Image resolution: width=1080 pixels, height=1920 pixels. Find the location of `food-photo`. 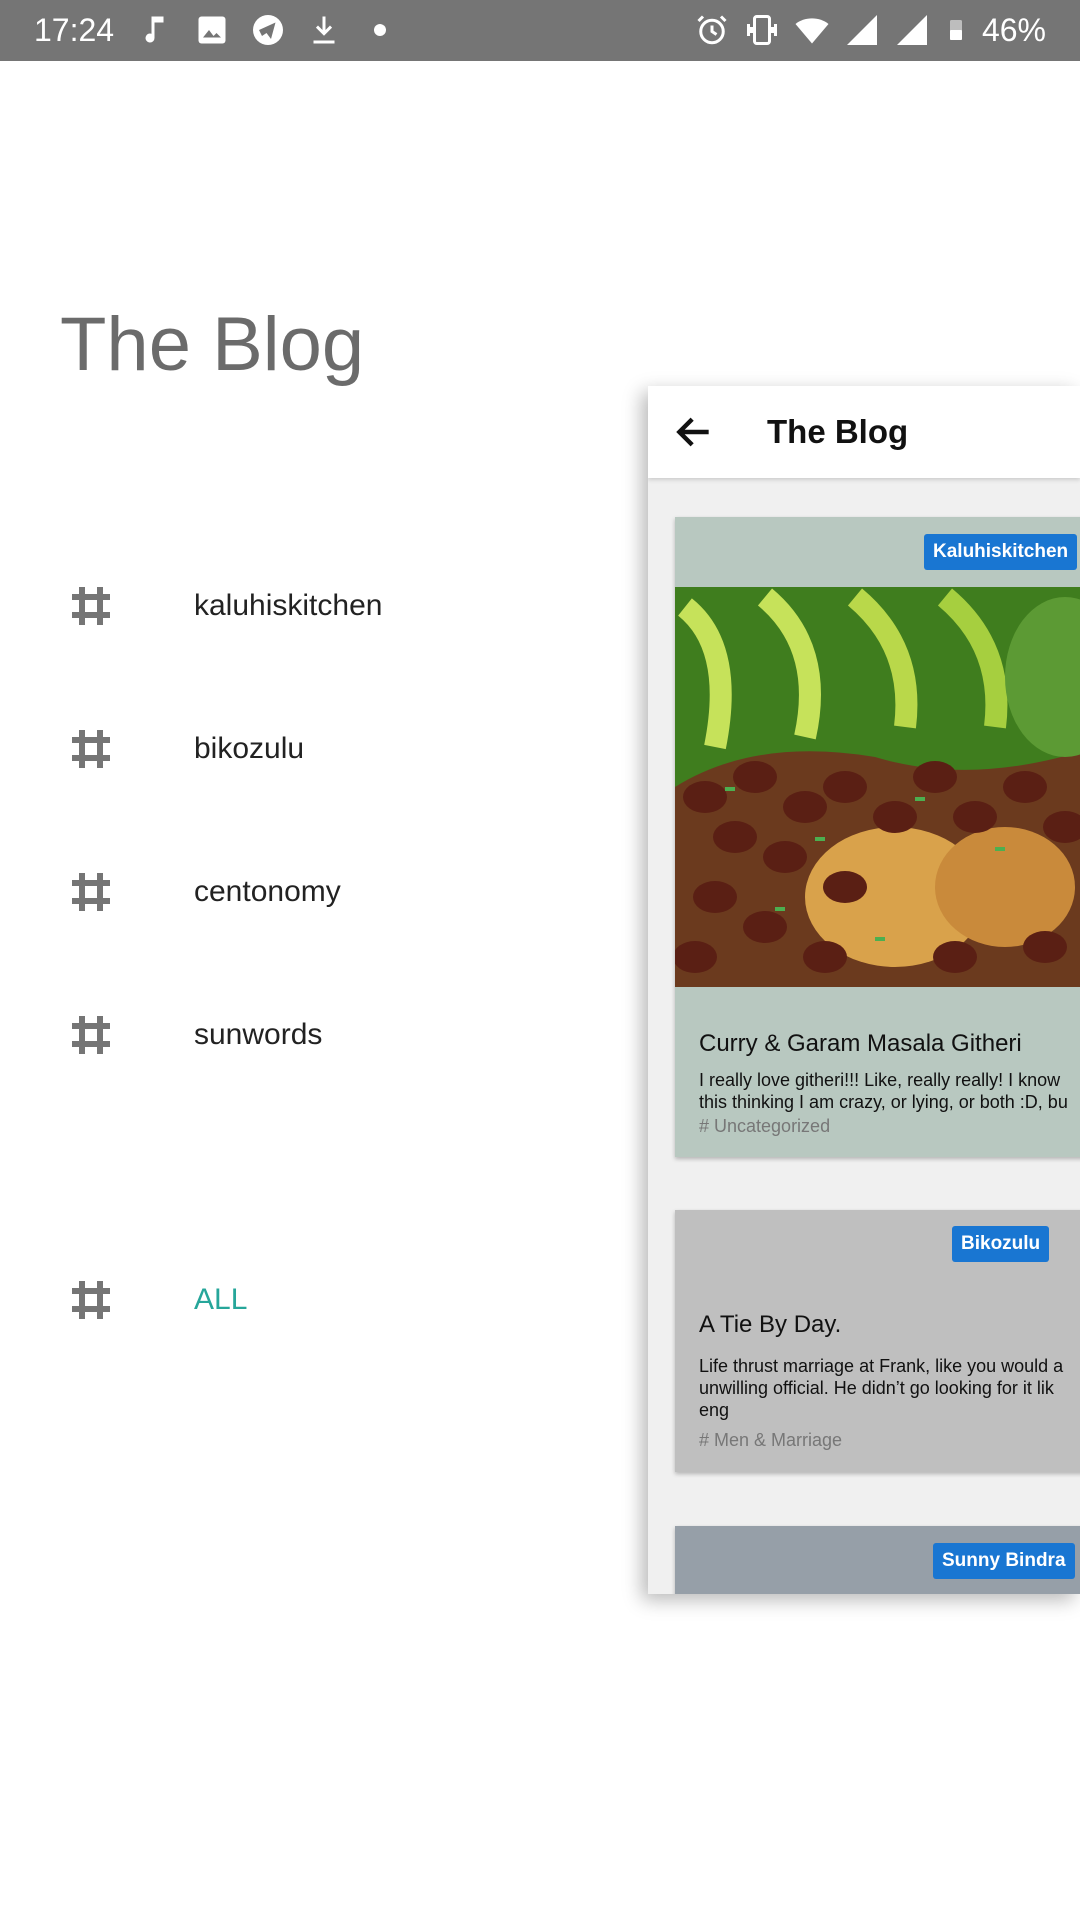

food-photo is located at coordinates (877, 787).